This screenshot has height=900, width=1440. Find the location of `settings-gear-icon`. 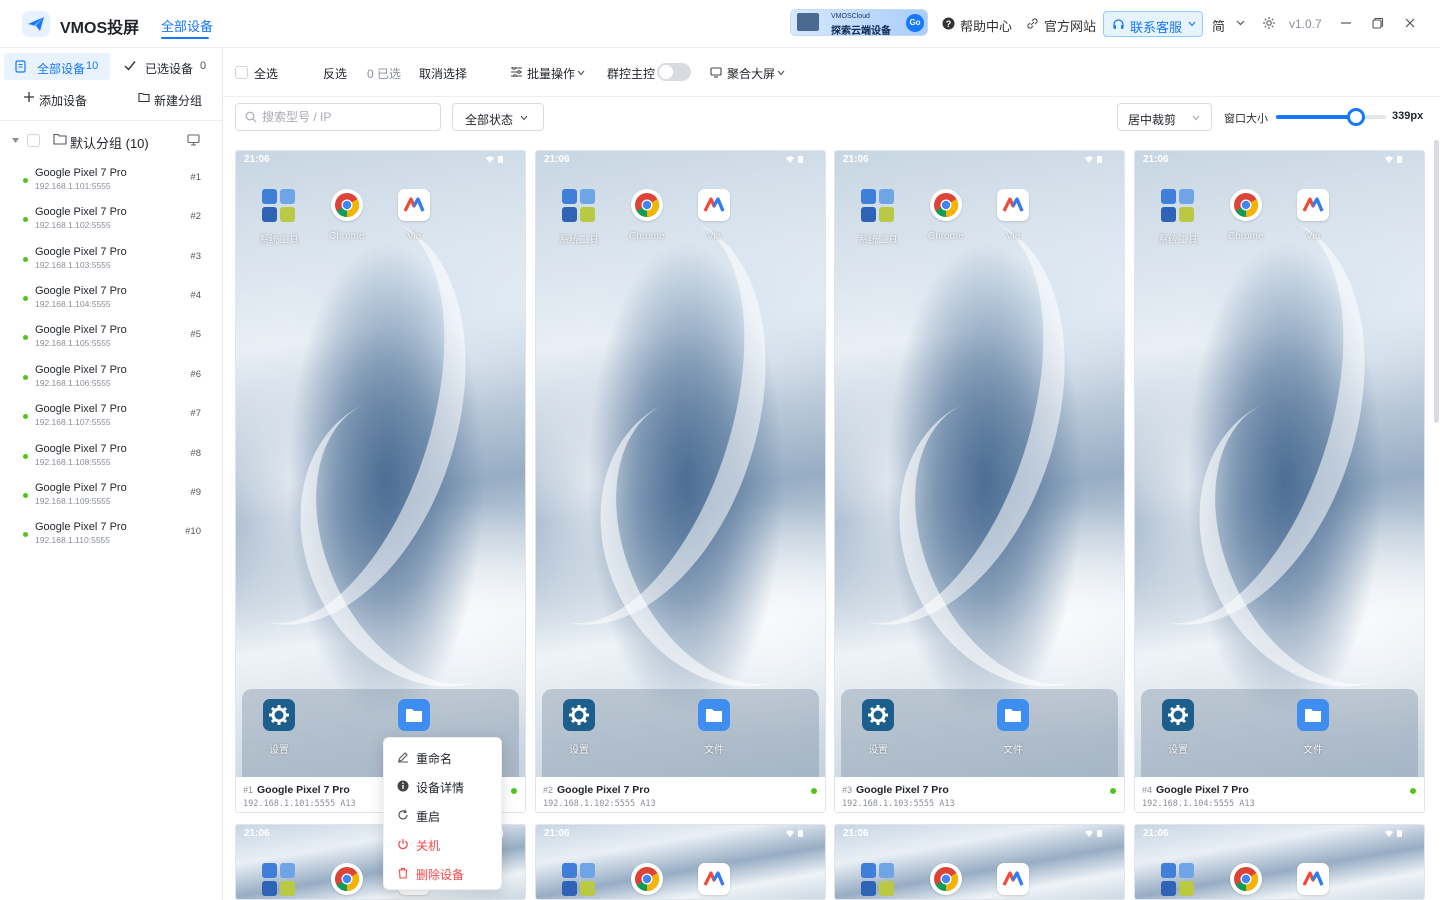

settings-gear-icon is located at coordinates (1269, 23).